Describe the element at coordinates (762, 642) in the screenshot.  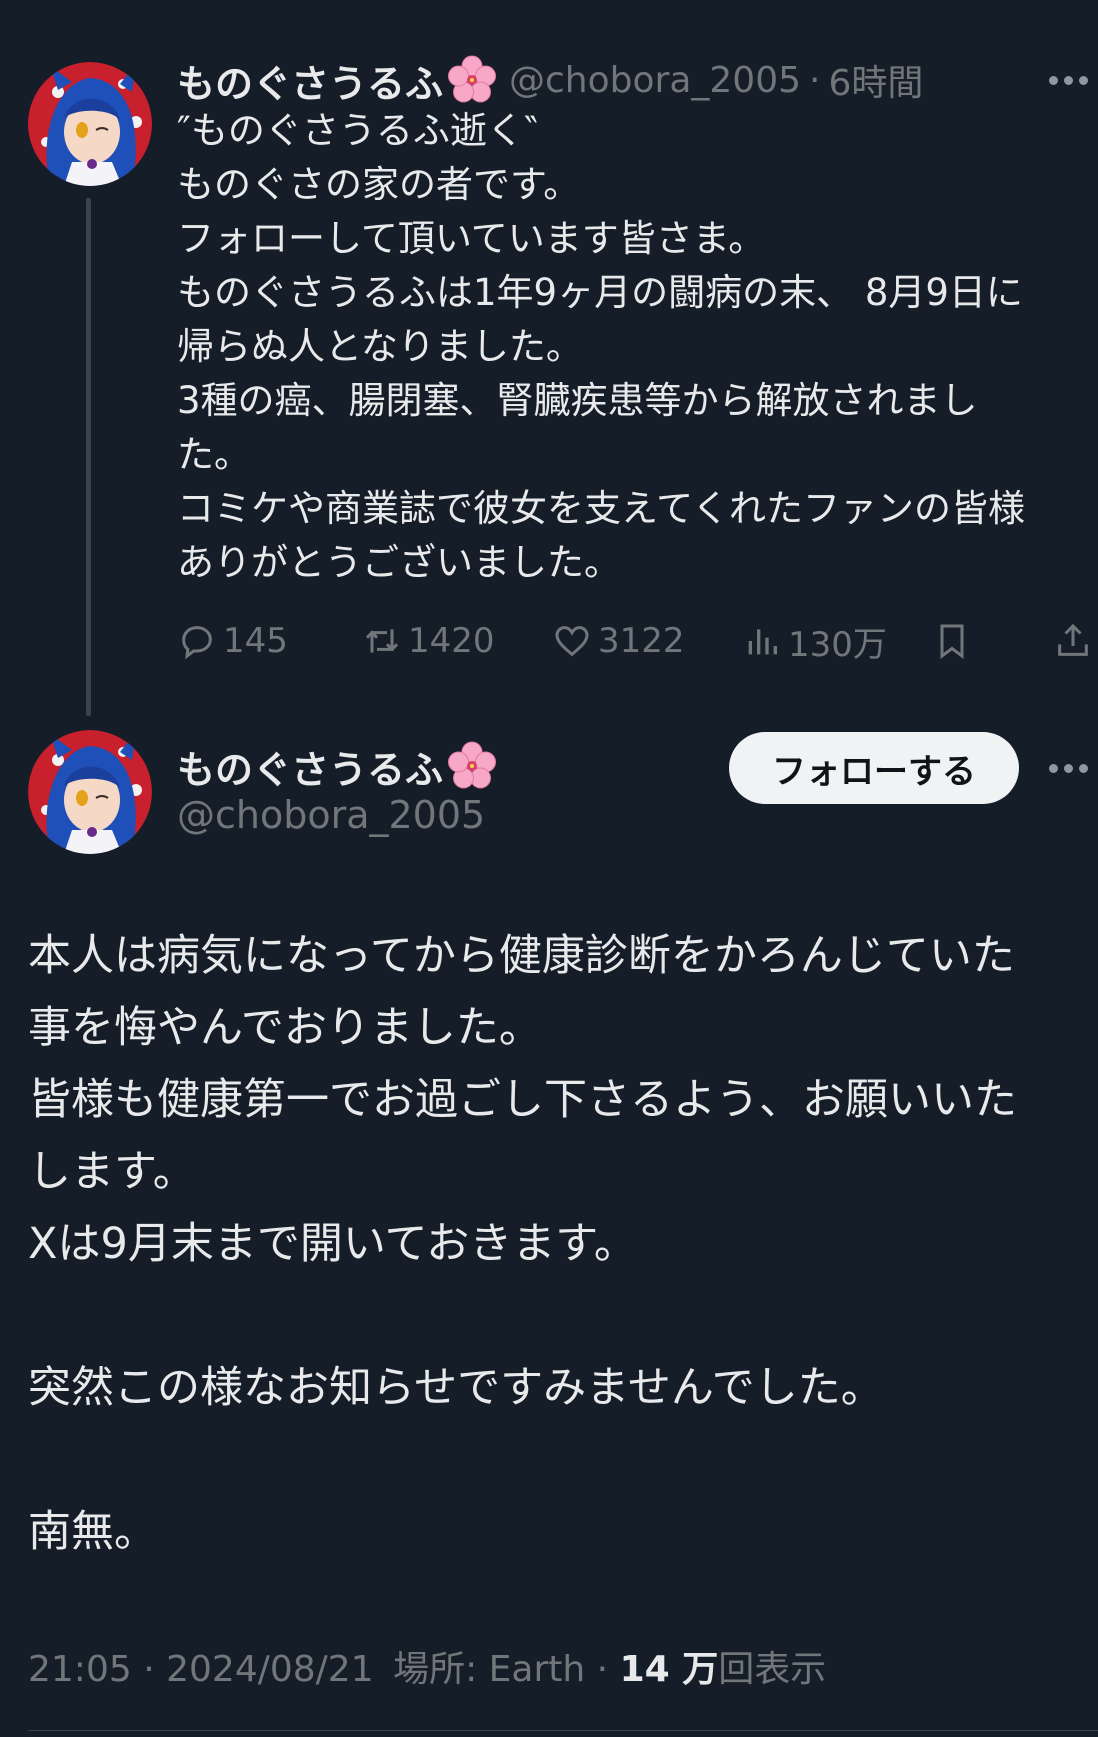
I see `views-icon` at that location.